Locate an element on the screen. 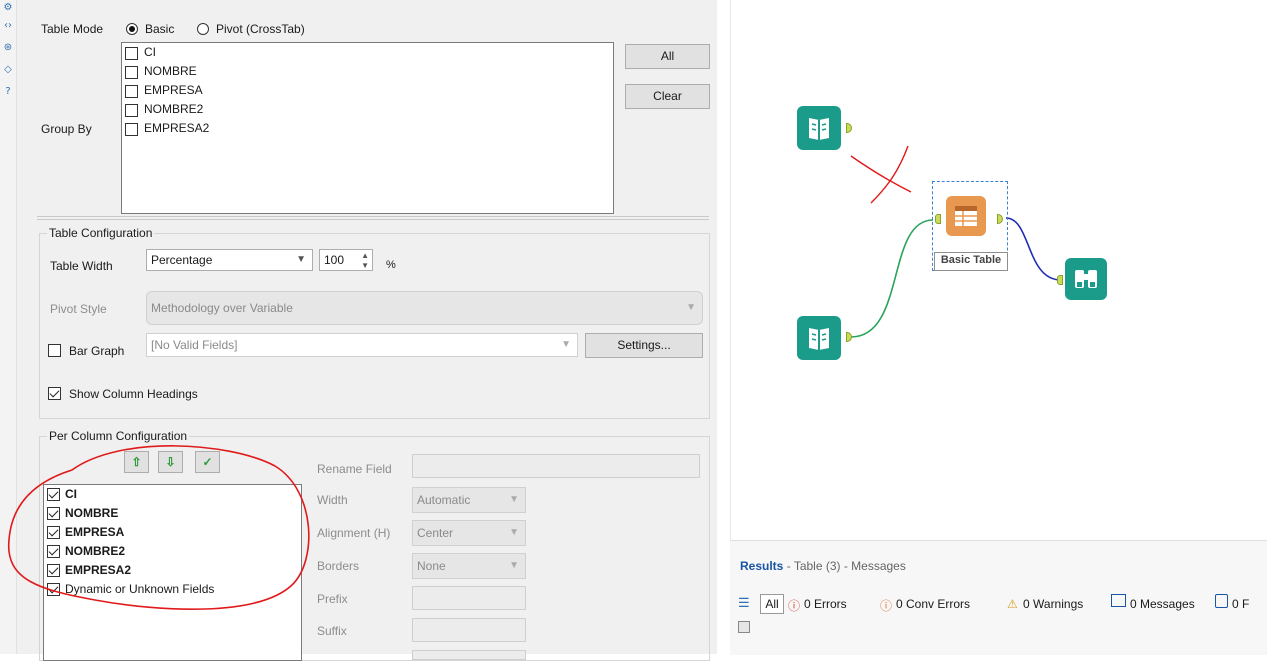 This screenshot has height=661, width=1267. filter-all-button: All is located at coordinates (772, 604).